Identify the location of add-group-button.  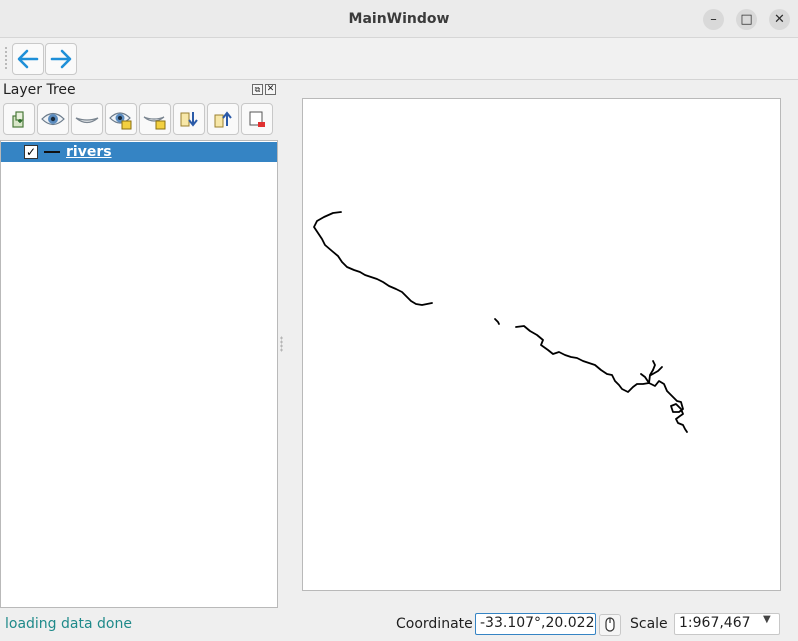
(19, 119).